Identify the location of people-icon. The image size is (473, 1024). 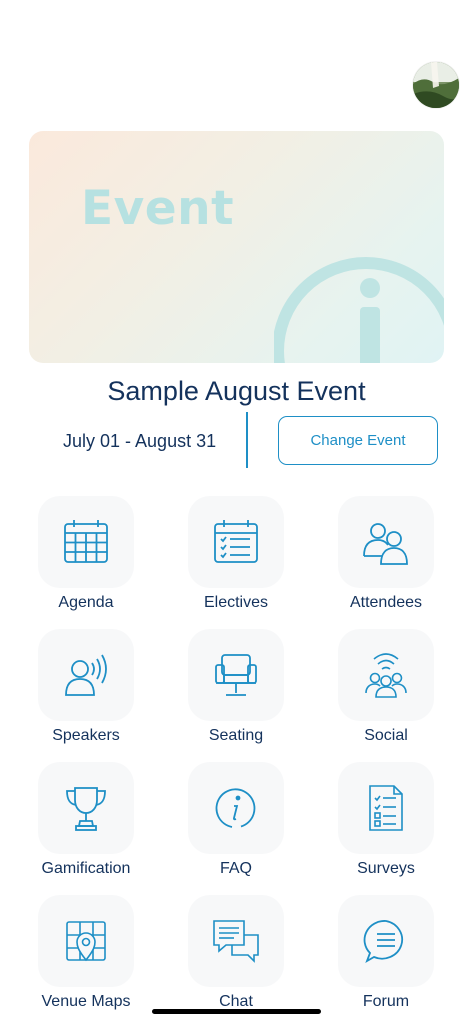
(385, 544).